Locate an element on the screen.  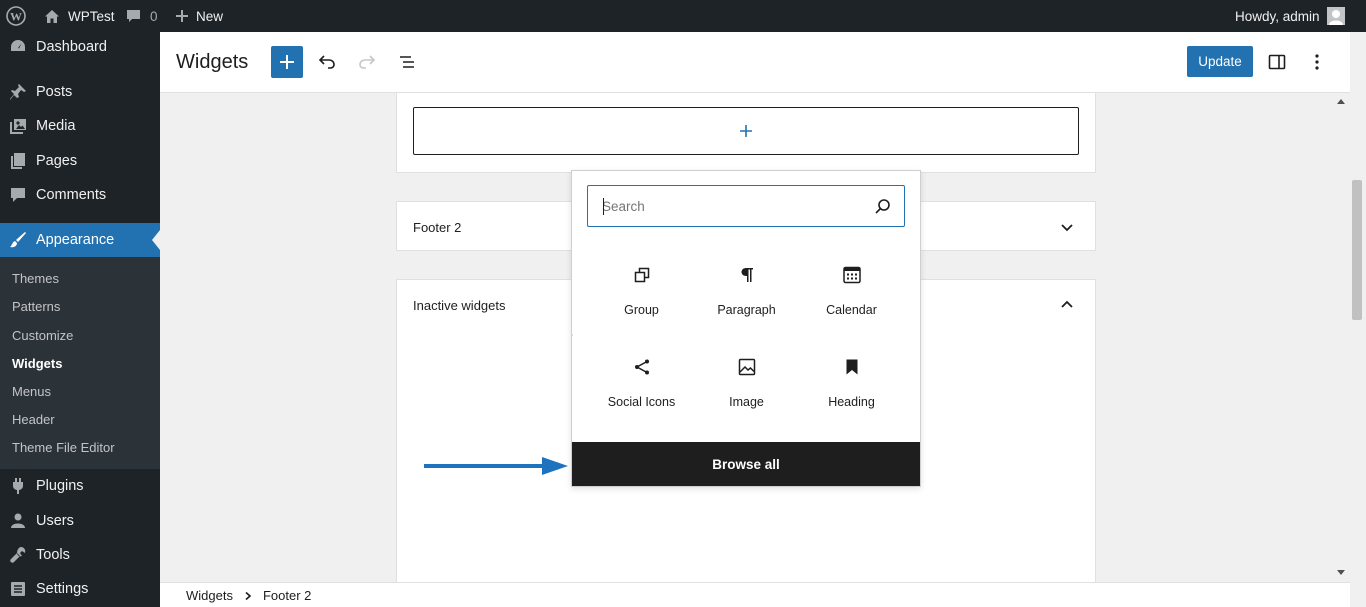
redo-button is located at coordinates (367, 62).